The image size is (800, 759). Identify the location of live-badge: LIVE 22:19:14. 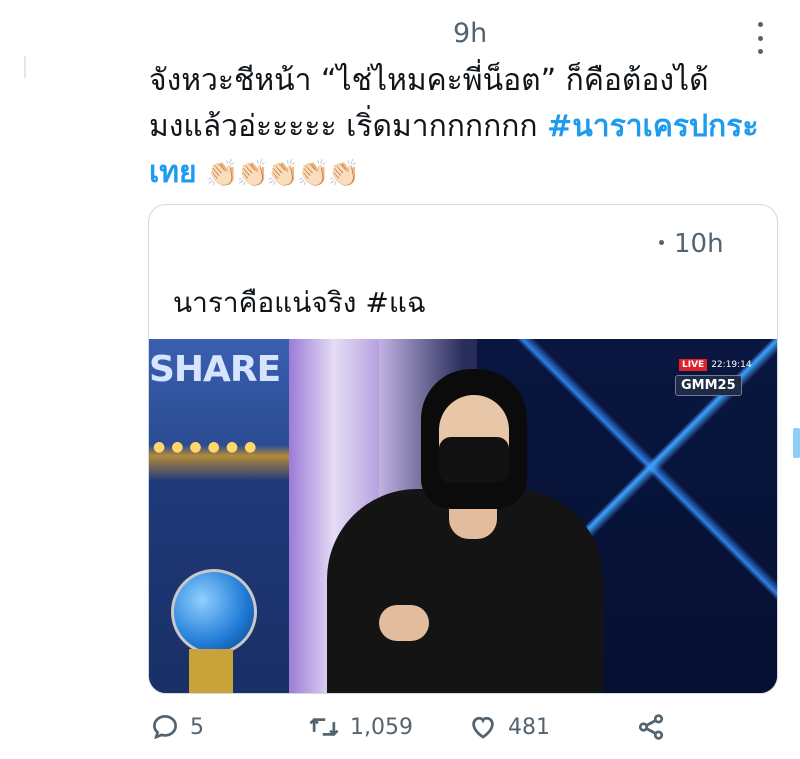
(715, 365).